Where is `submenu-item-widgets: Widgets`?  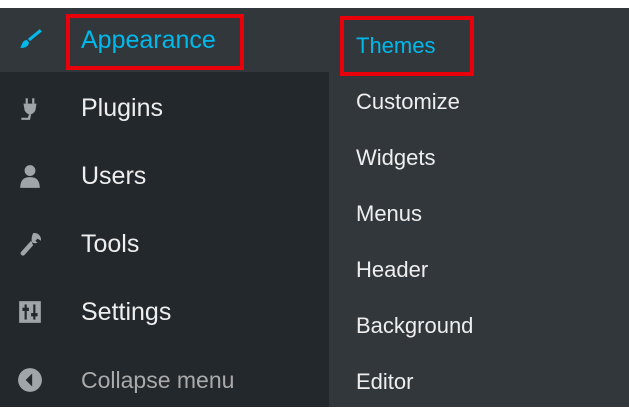
submenu-item-widgets: Widgets is located at coordinates (479, 158).